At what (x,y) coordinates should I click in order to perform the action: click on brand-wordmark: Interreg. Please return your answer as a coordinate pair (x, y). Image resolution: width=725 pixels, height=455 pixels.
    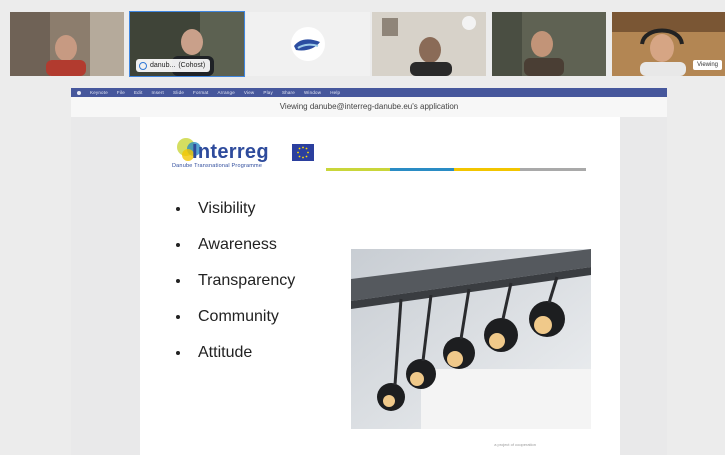
    Looking at the image, I should click on (230, 152).